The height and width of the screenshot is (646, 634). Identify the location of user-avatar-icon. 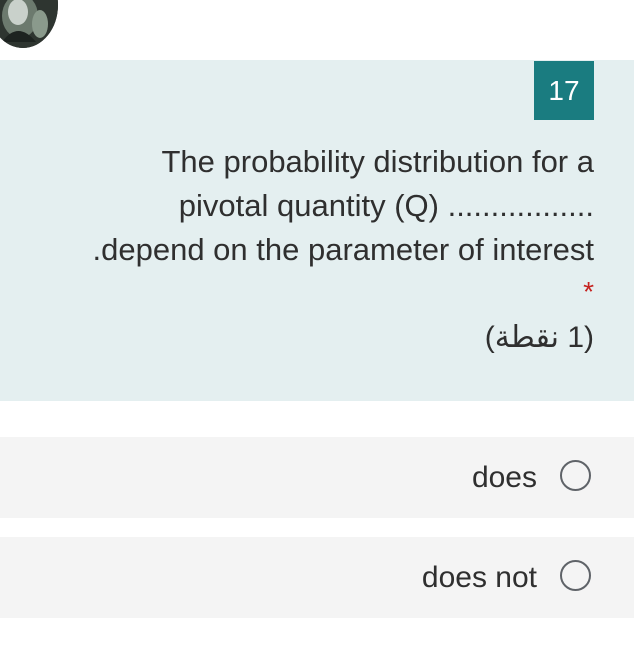
(29, 24).